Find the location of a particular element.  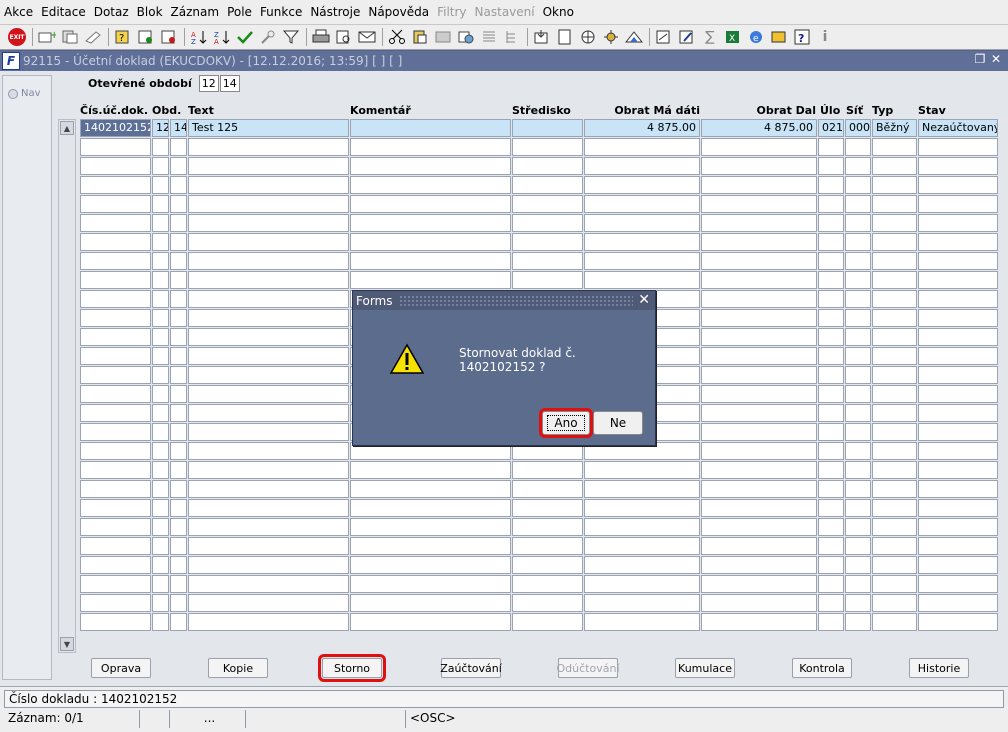

historie-button: Historie is located at coordinates (939, 668).